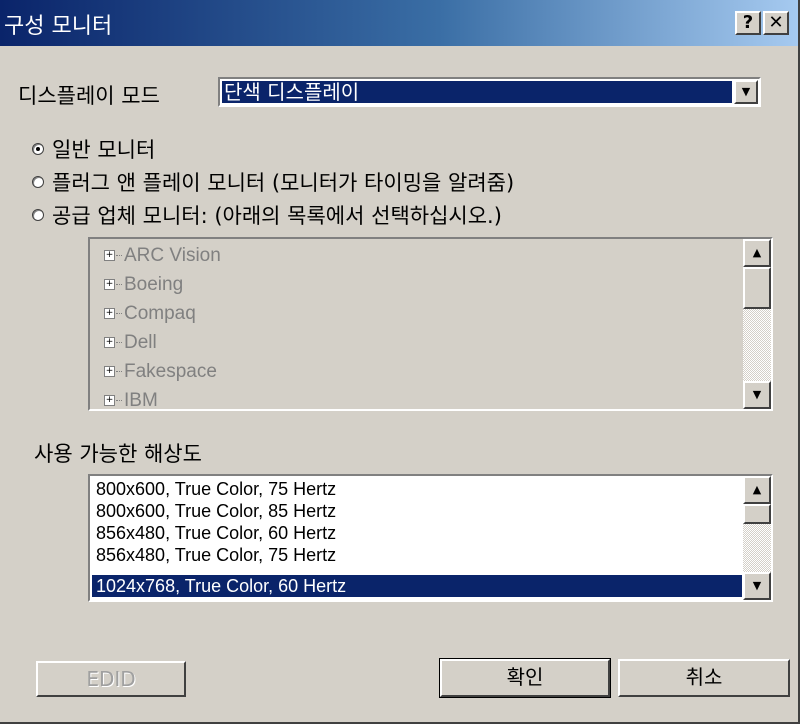 This screenshot has width=800, height=724. What do you see at coordinates (746, 92) in the screenshot?
I see `dropdown-arrow-icon: ▼` at bounding box center [746, 92].